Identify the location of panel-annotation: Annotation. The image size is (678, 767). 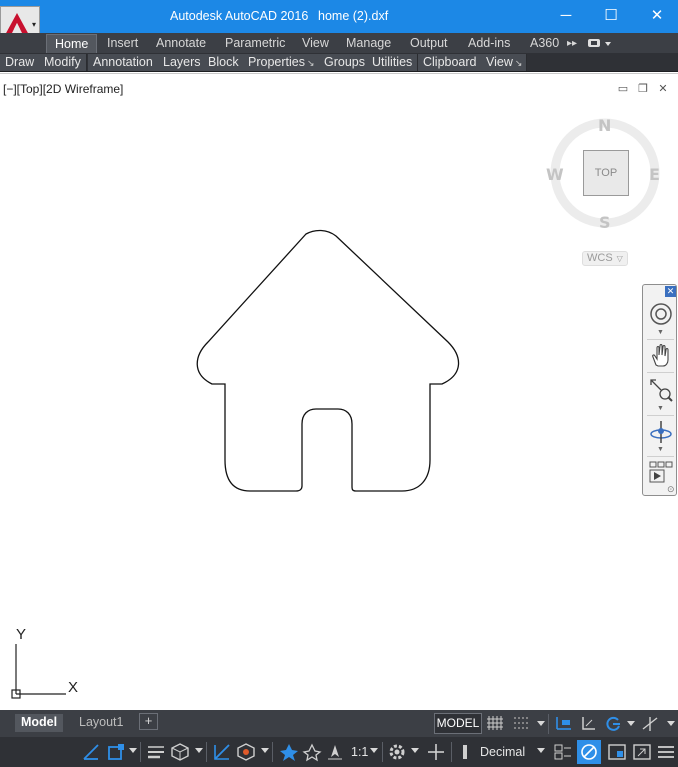
(123, 62).